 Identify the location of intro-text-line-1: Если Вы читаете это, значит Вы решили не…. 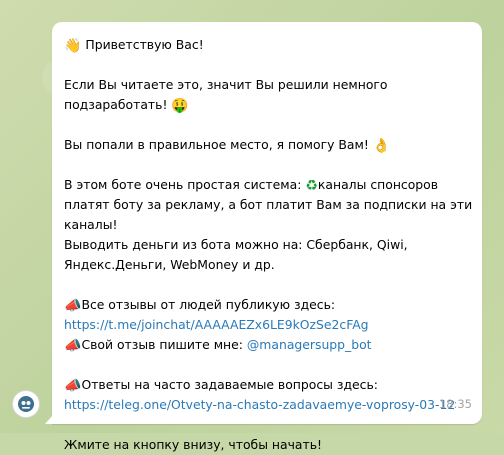
(226, 84).